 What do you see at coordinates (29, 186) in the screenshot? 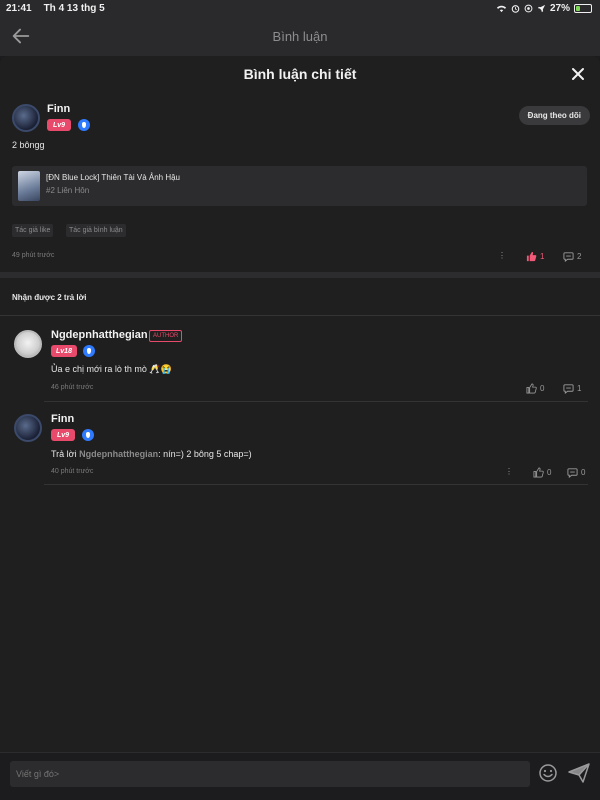
I see `story-cover-image` at bounding box center [29, 186].